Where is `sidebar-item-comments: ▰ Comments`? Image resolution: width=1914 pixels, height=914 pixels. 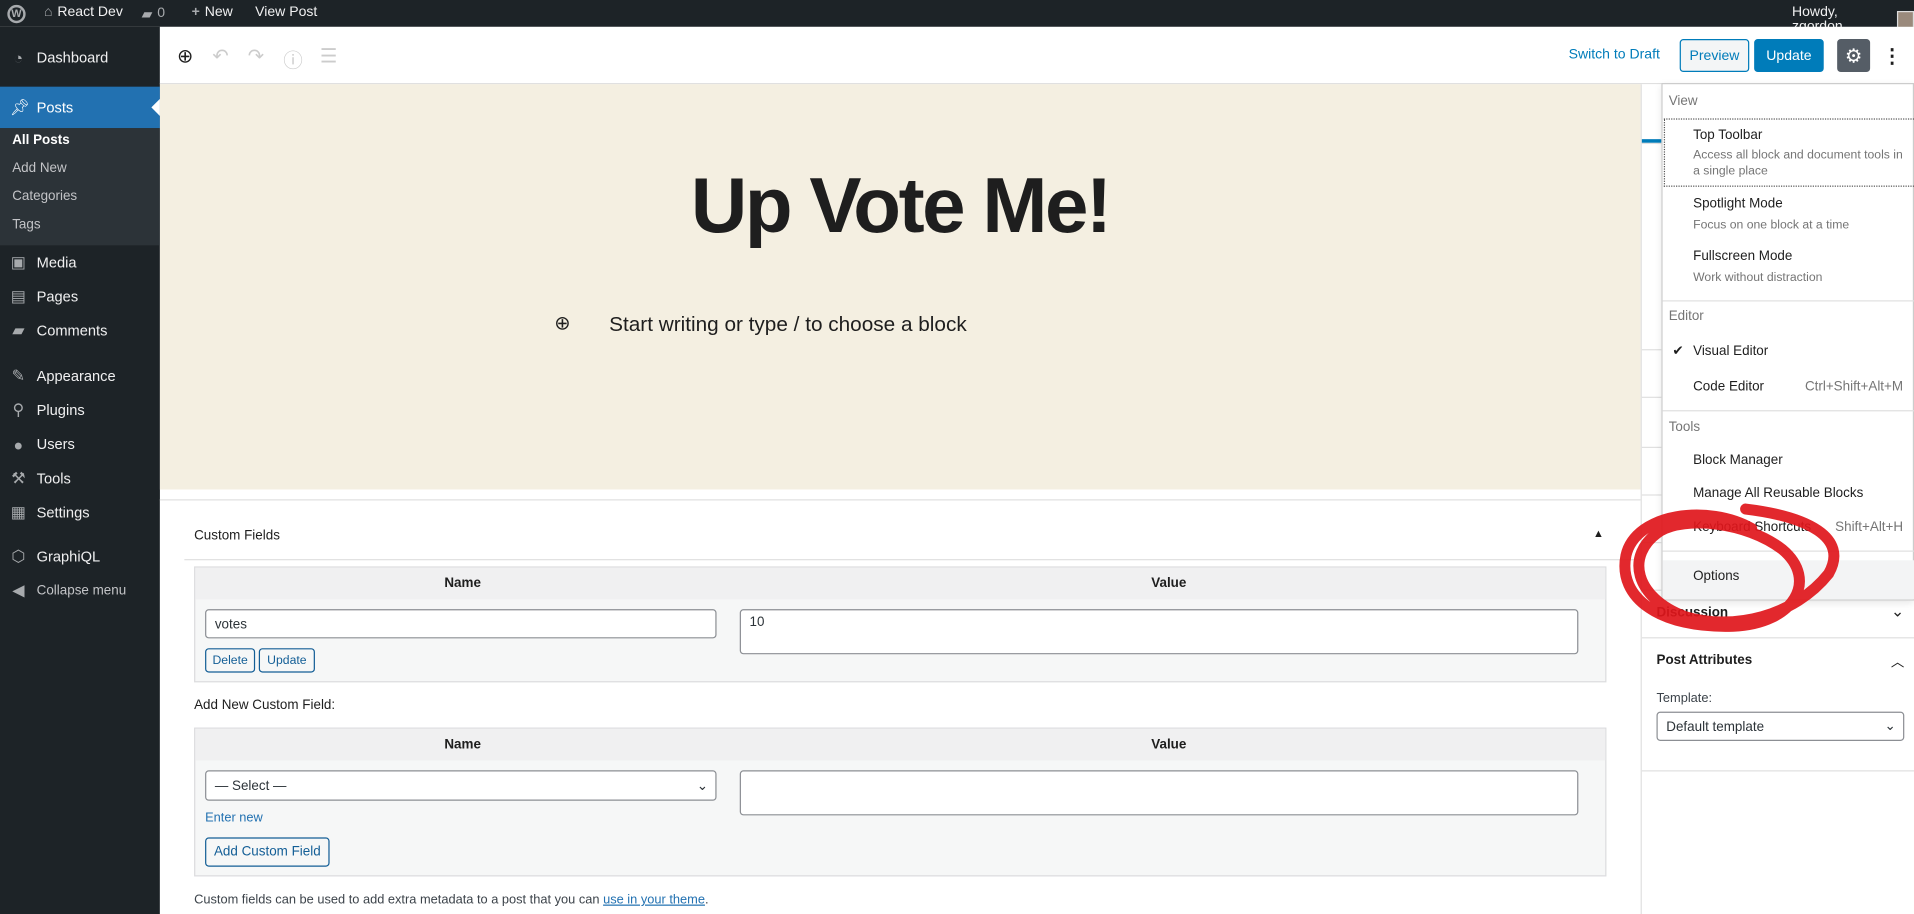 sidebar-item-comments: ▰ Comments is located at coordinates (80, 331).